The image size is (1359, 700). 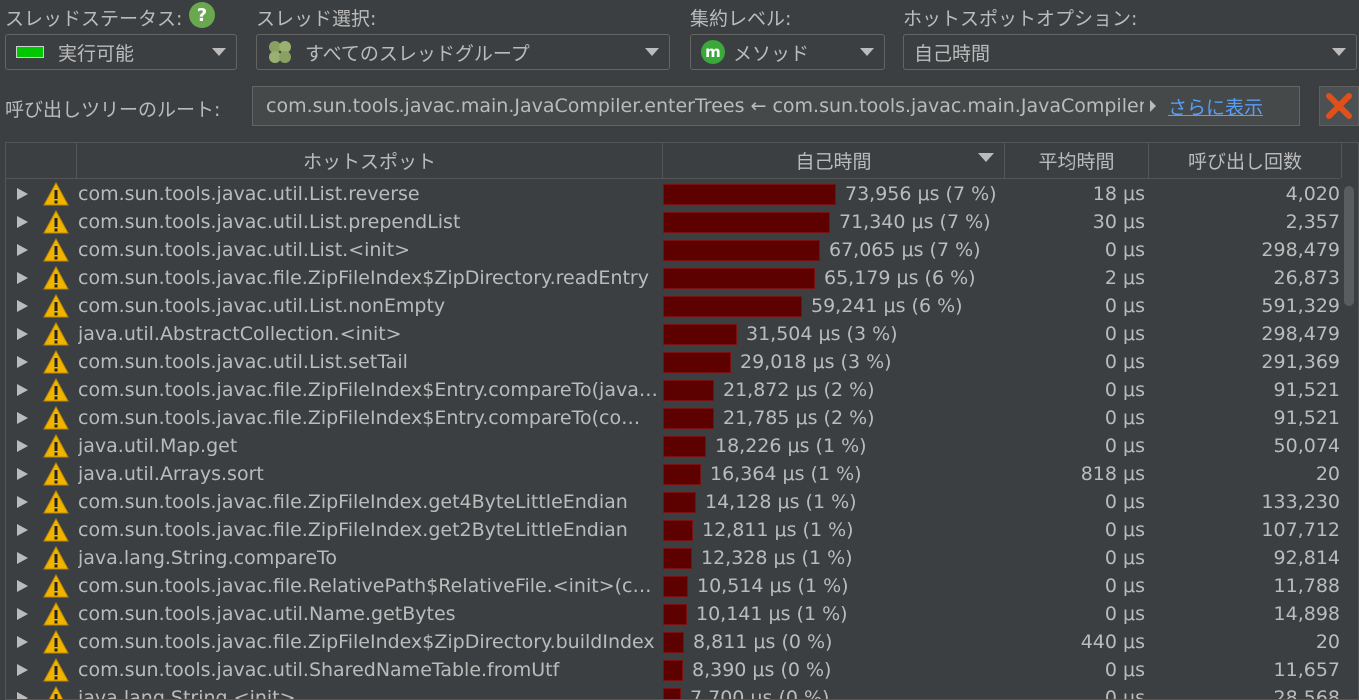 I want to click on vertical-scrollbar, so click(x=1349, y=438).